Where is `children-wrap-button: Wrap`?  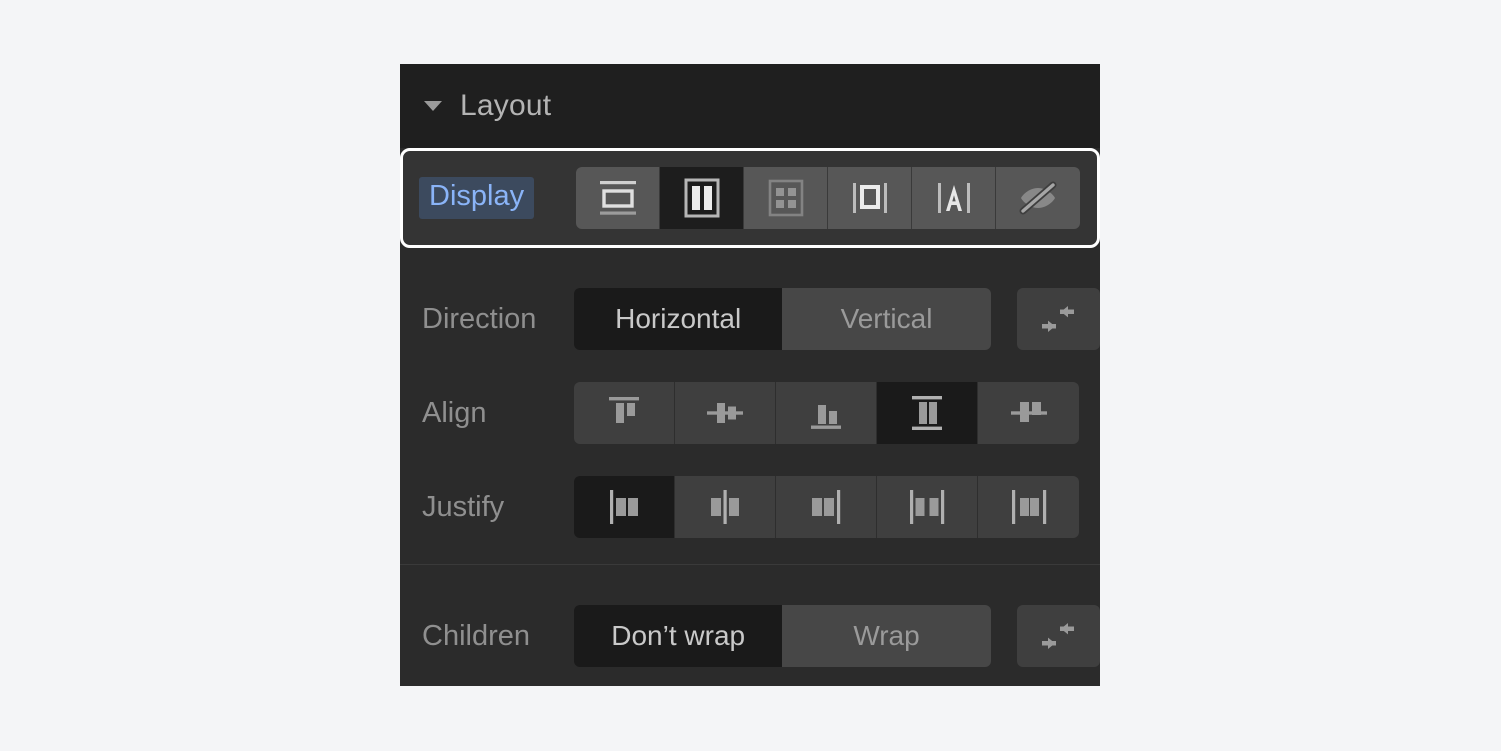 children-wrap-button: Wrap is located at coordinates (886, 636).